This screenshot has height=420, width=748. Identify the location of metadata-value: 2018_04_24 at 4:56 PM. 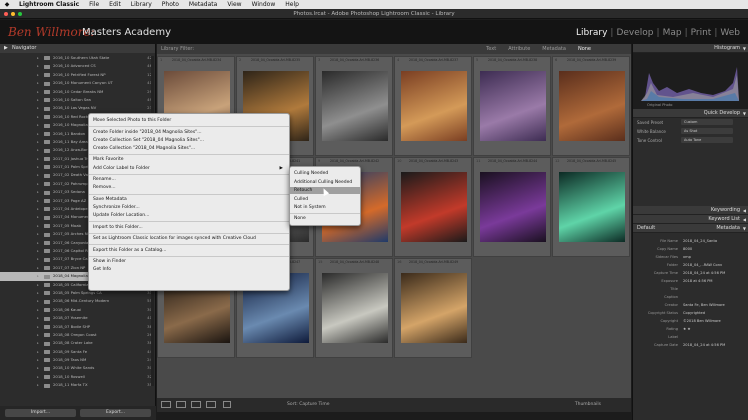
(704, 273).